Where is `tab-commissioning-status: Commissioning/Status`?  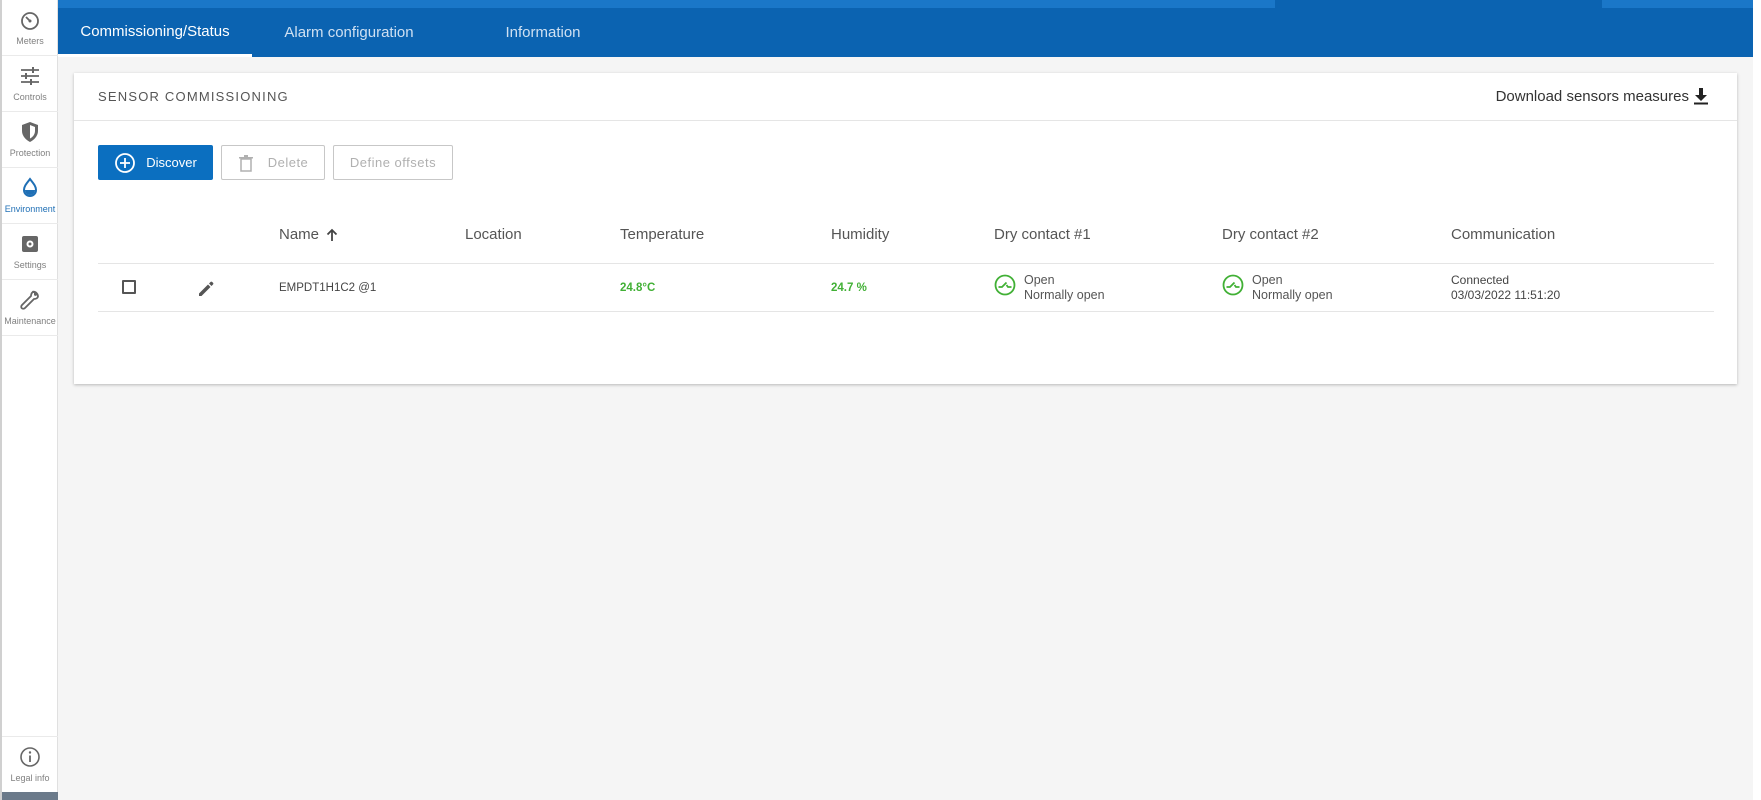
tab-commissioning-status: Commissioning/Status is located at coordinates (155, 32).